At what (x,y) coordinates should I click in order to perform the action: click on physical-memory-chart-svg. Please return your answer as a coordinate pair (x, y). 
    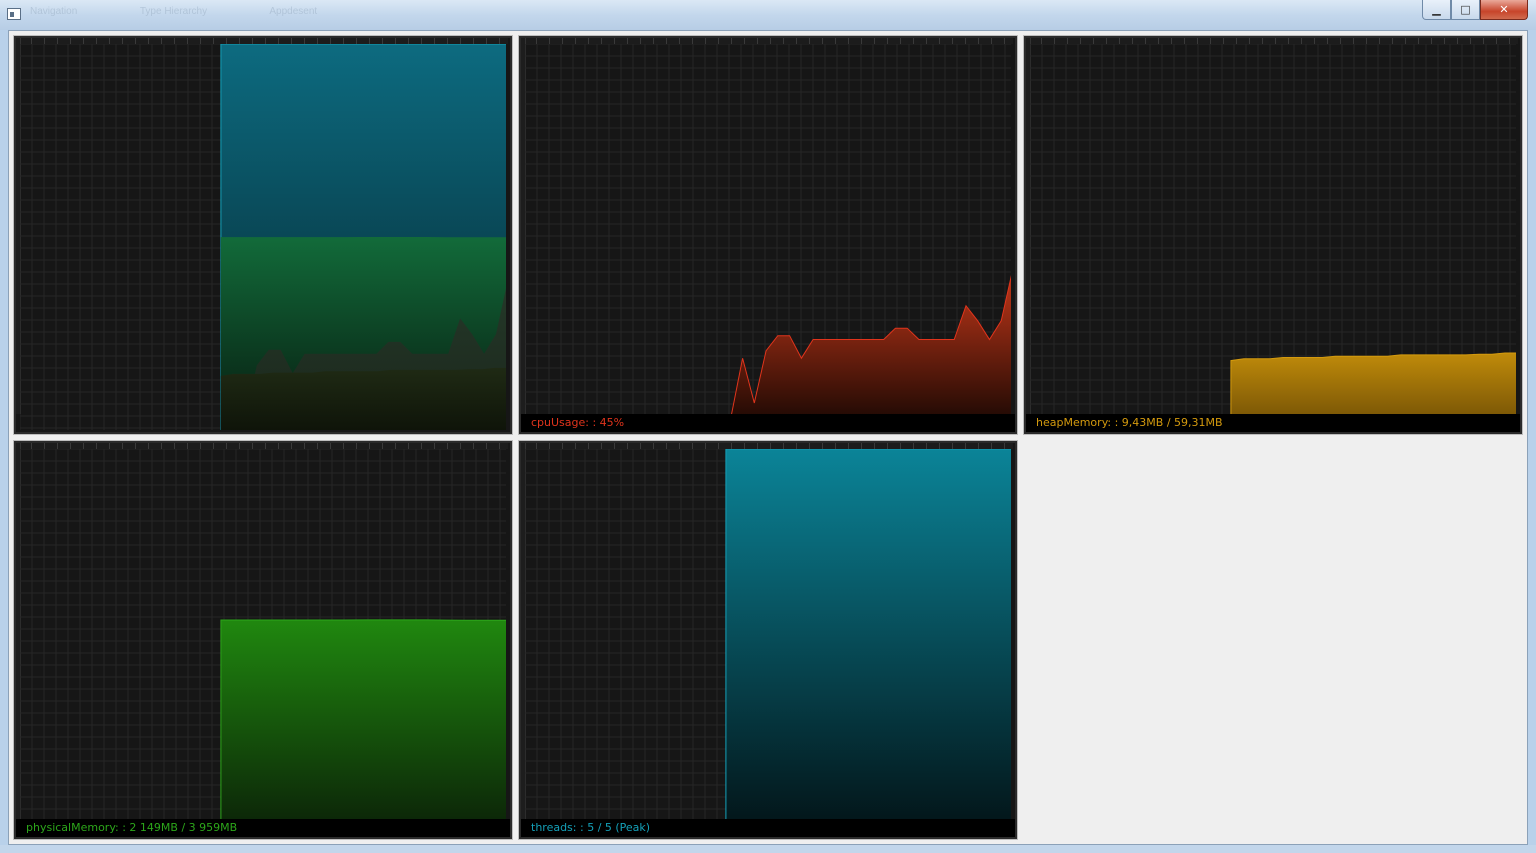
    Looking at the image, I should click on (263, 634).